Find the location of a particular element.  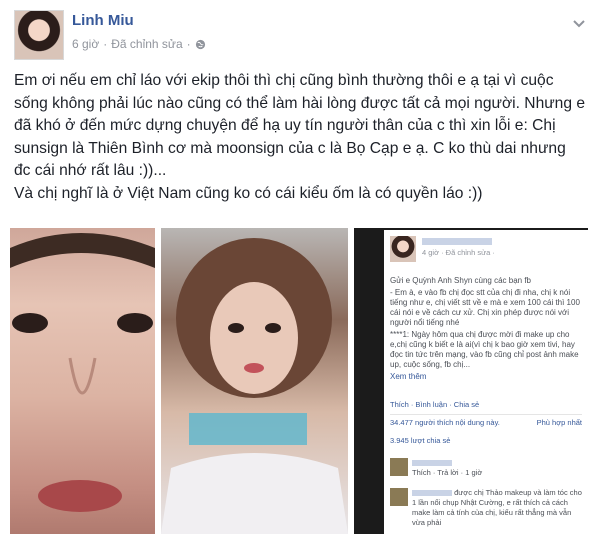

embedded-avatar is located at coordinates (403, 249).